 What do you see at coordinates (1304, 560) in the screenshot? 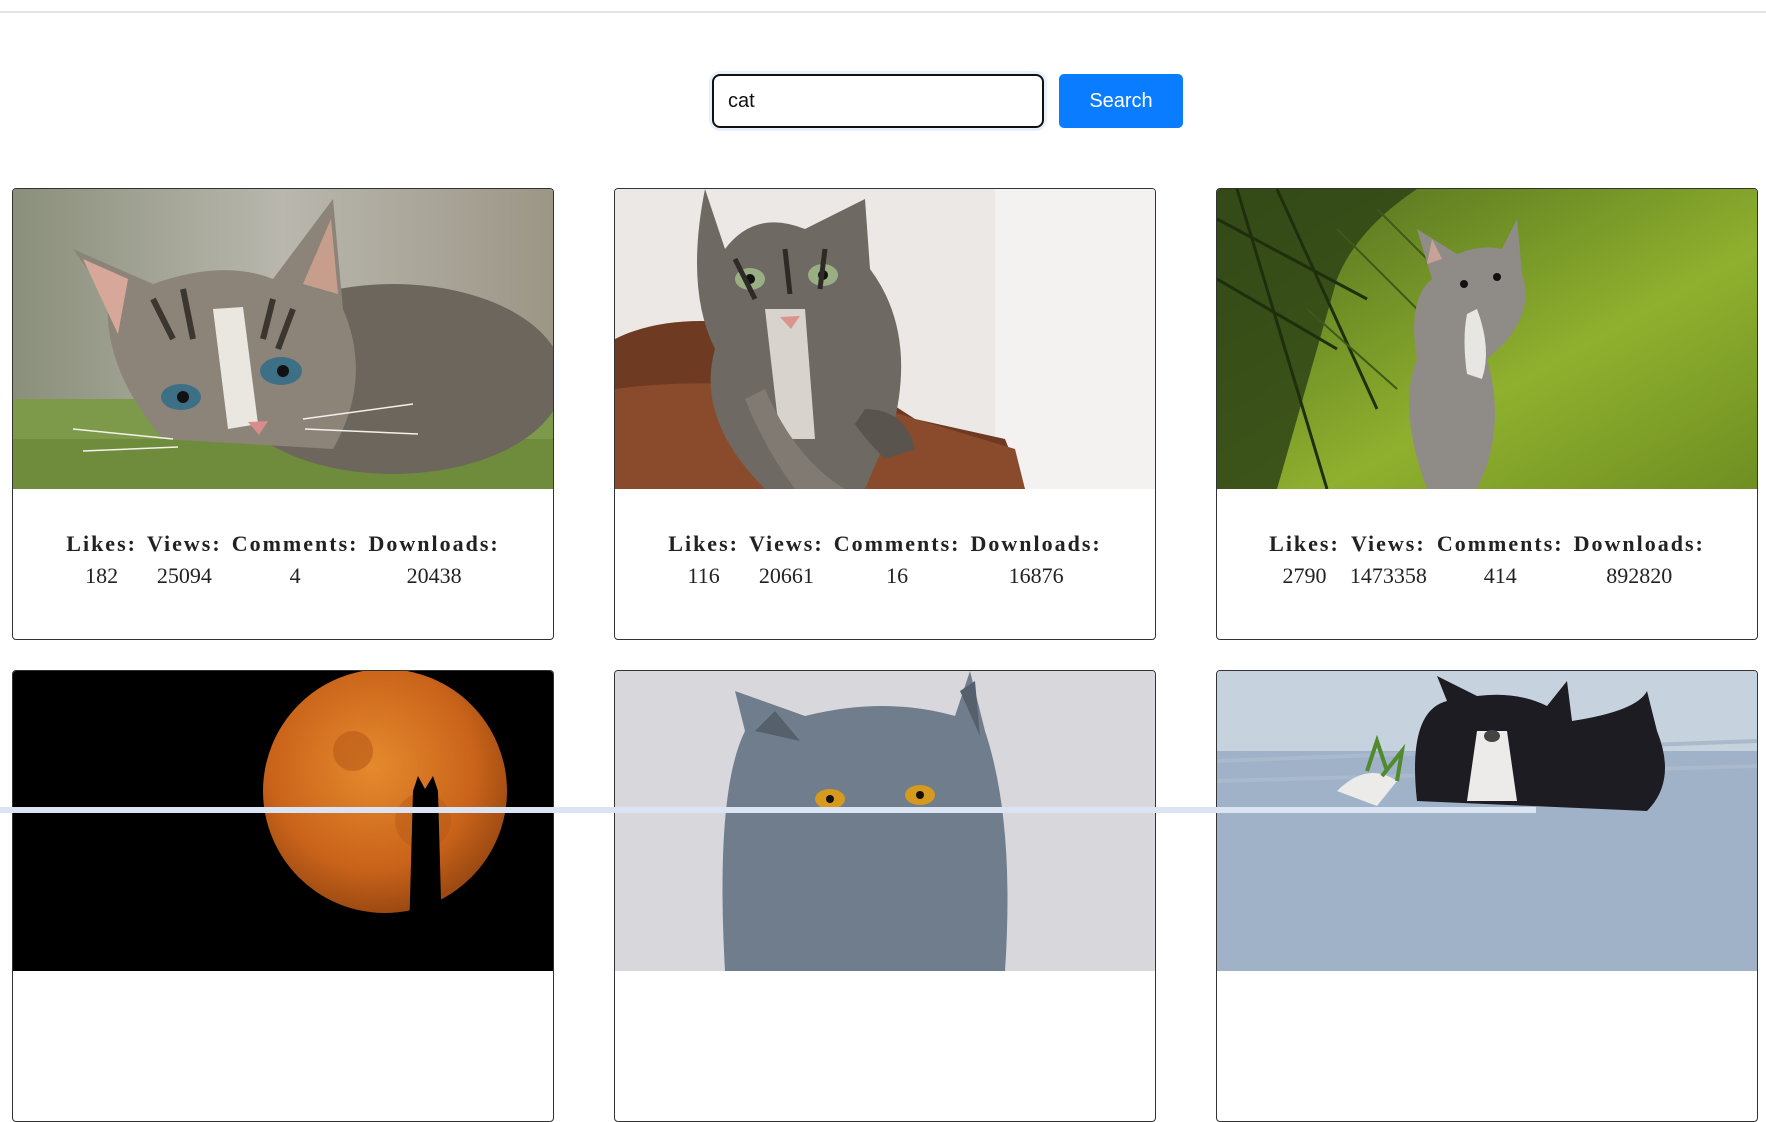
I see `likes-stat: Likes: 2790` at bounding box center [1304, 560].